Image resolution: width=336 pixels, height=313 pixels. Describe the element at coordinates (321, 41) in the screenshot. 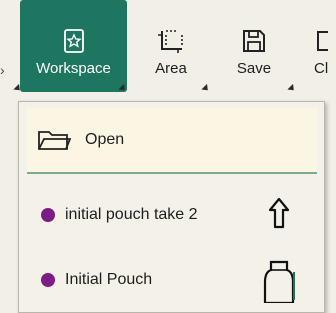

I see `partial-icon` at that location.